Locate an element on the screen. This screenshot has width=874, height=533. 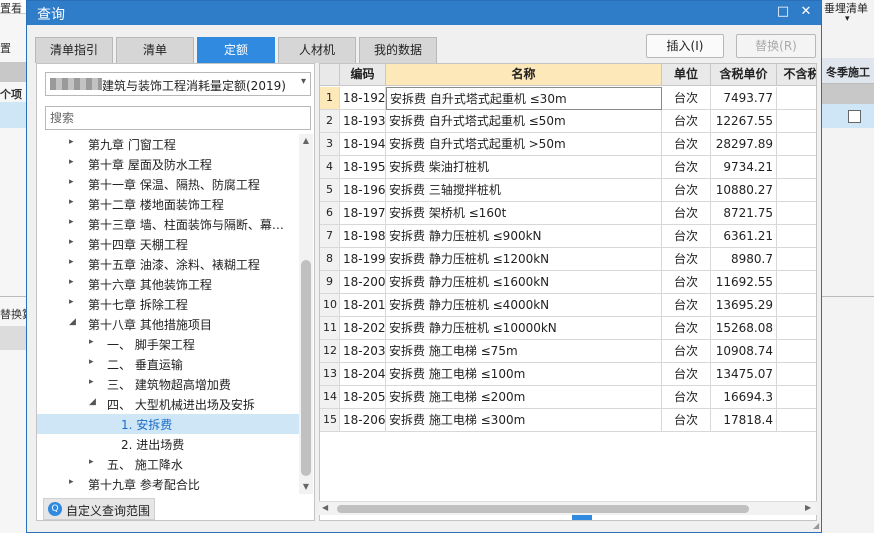
cell-price-with-tax: 17818.4 is located at coordinates (744, 420).